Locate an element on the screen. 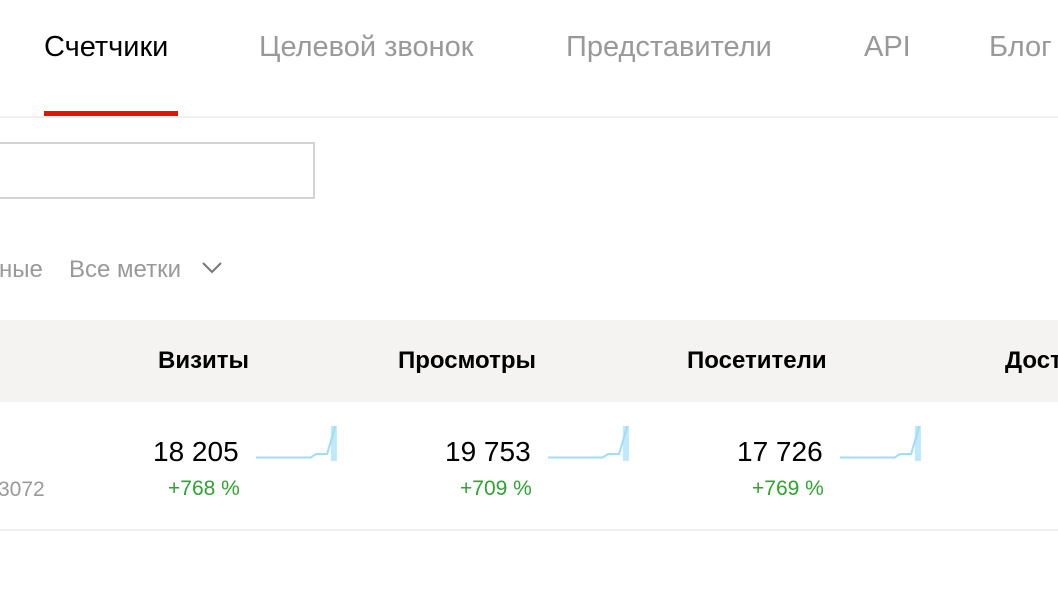 The image size is (1058, 590). filter-partial: ные is located at coordinates (21, 270).